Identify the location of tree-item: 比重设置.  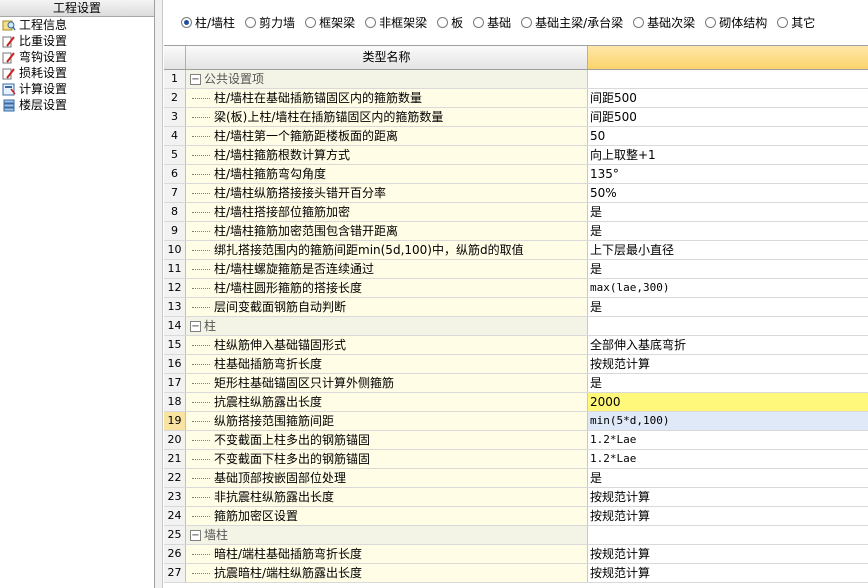
(77, 41).